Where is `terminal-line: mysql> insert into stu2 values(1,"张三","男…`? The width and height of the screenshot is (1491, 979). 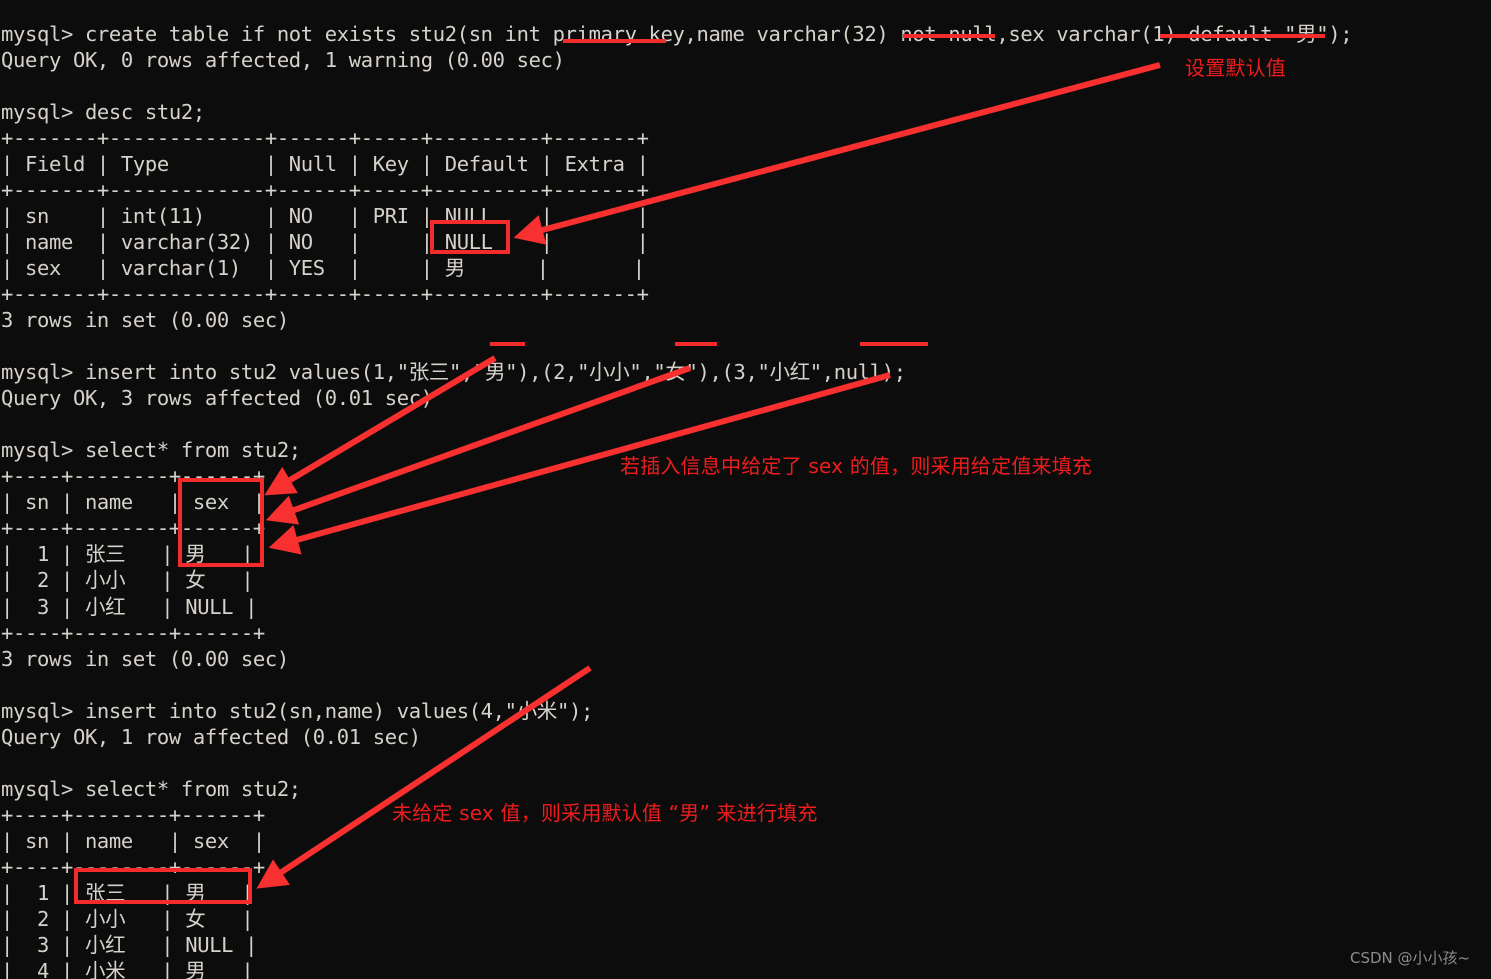
terminal-line: mysql> insert into stu2 values(1,"张三","男… is located at coordinates (453, 372).